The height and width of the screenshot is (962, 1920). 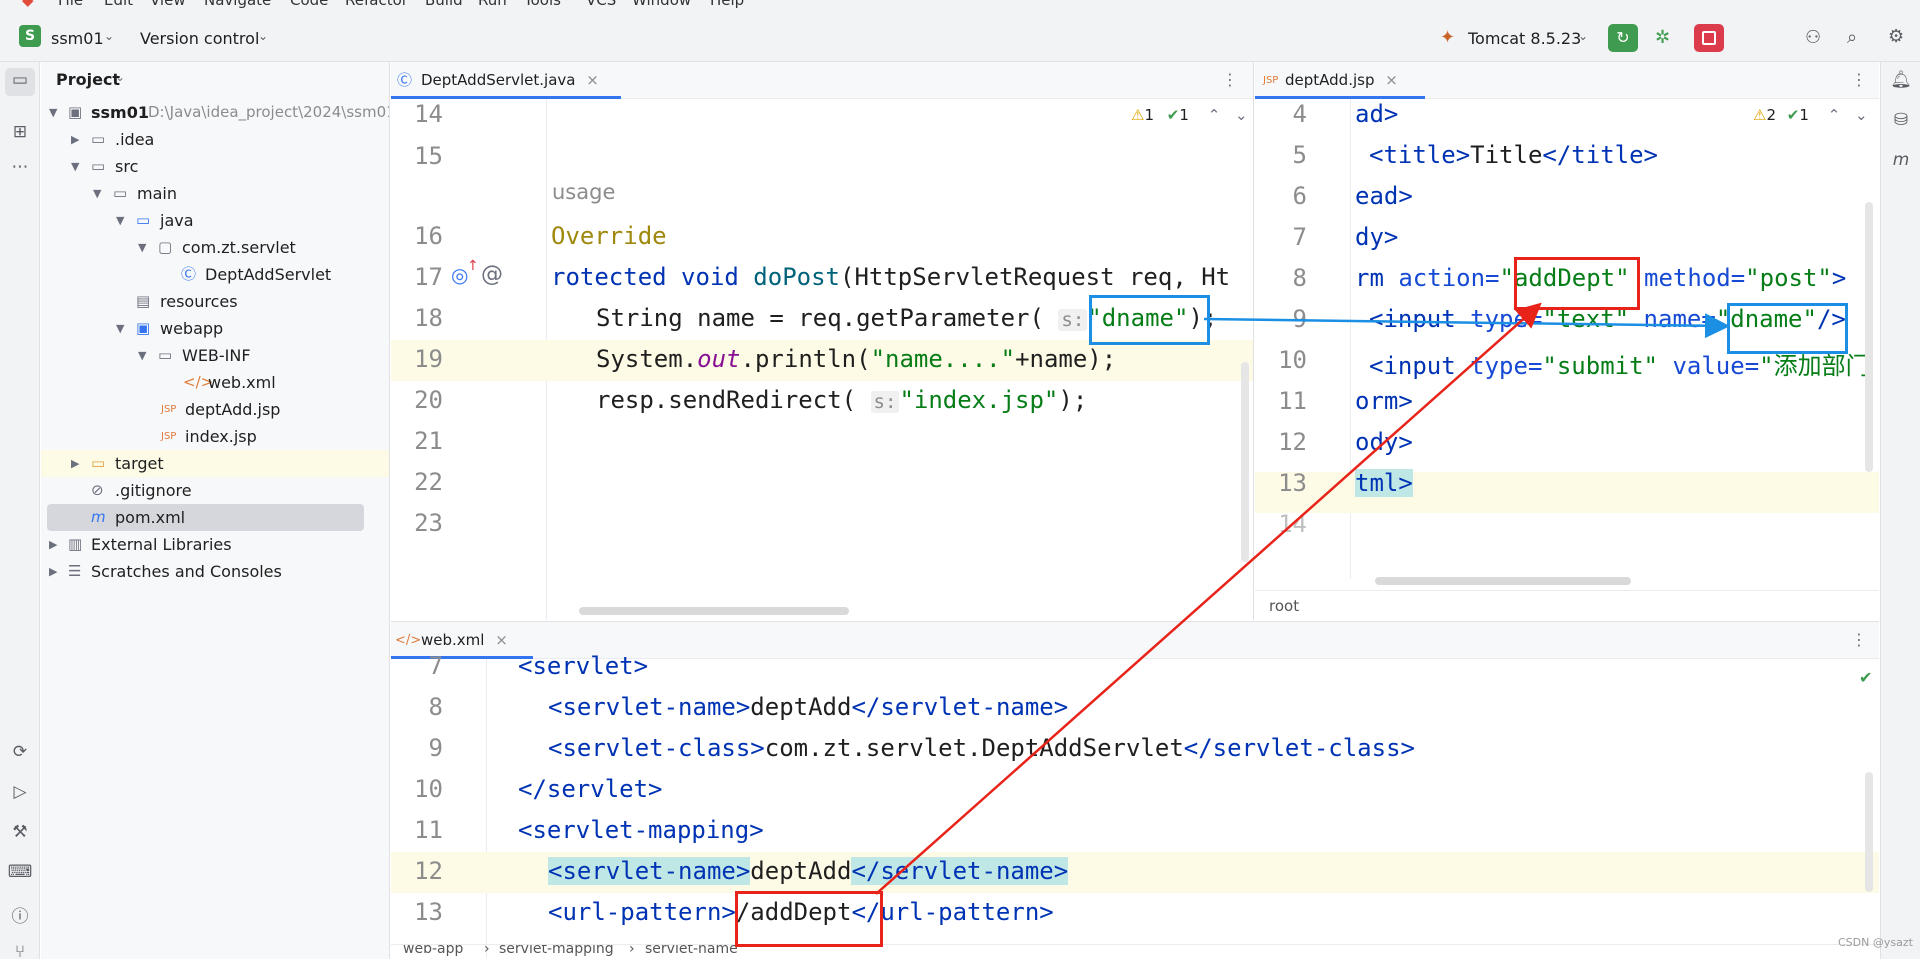 I want to click on services-icon: ⟳, so click(x=20, y=752).